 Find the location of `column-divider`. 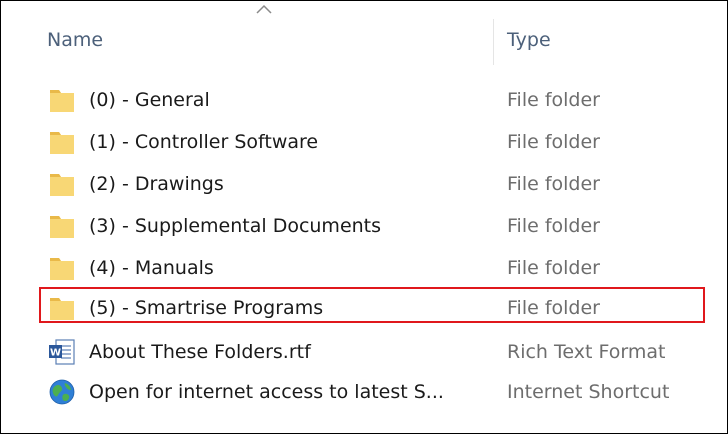

column-divider is located at coordinates (493, 42).